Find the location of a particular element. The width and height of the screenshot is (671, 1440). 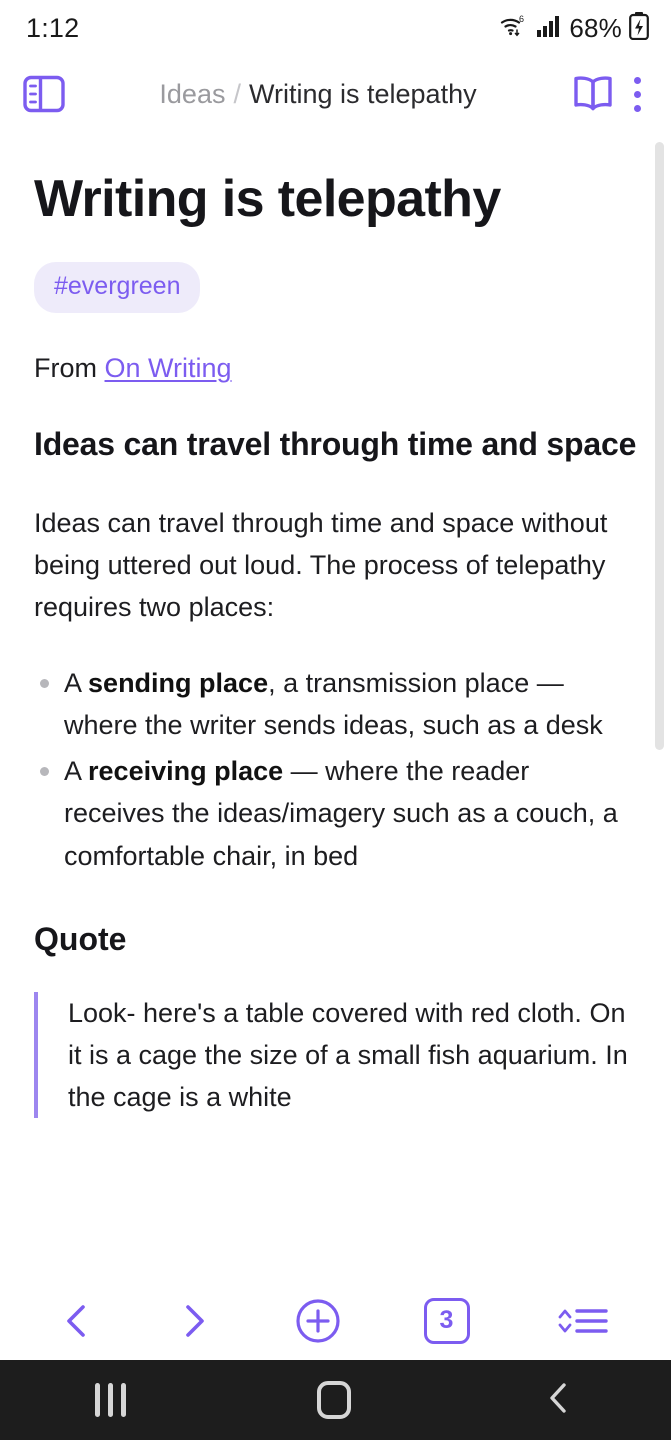

bottom-toolbar: 3 is located at coordinates (335, 1320).